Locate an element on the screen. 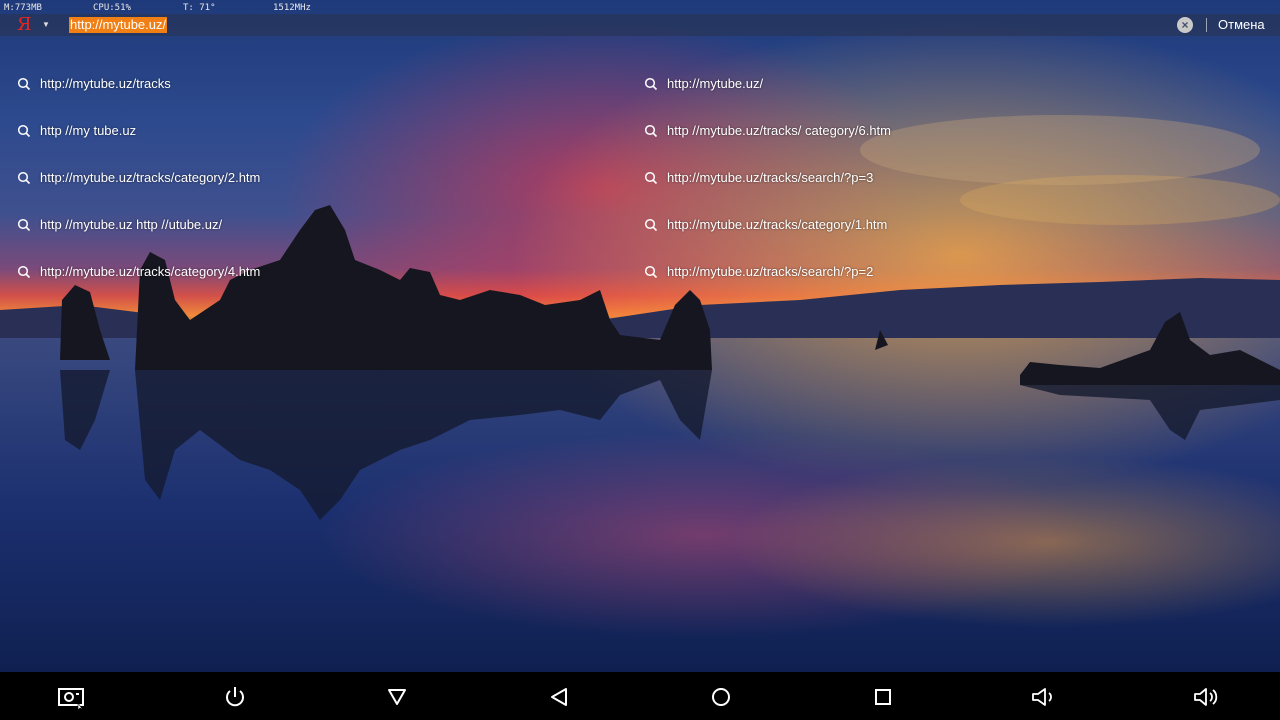  cpu-readout: CPU:51% is located at coordinates (112, 8).